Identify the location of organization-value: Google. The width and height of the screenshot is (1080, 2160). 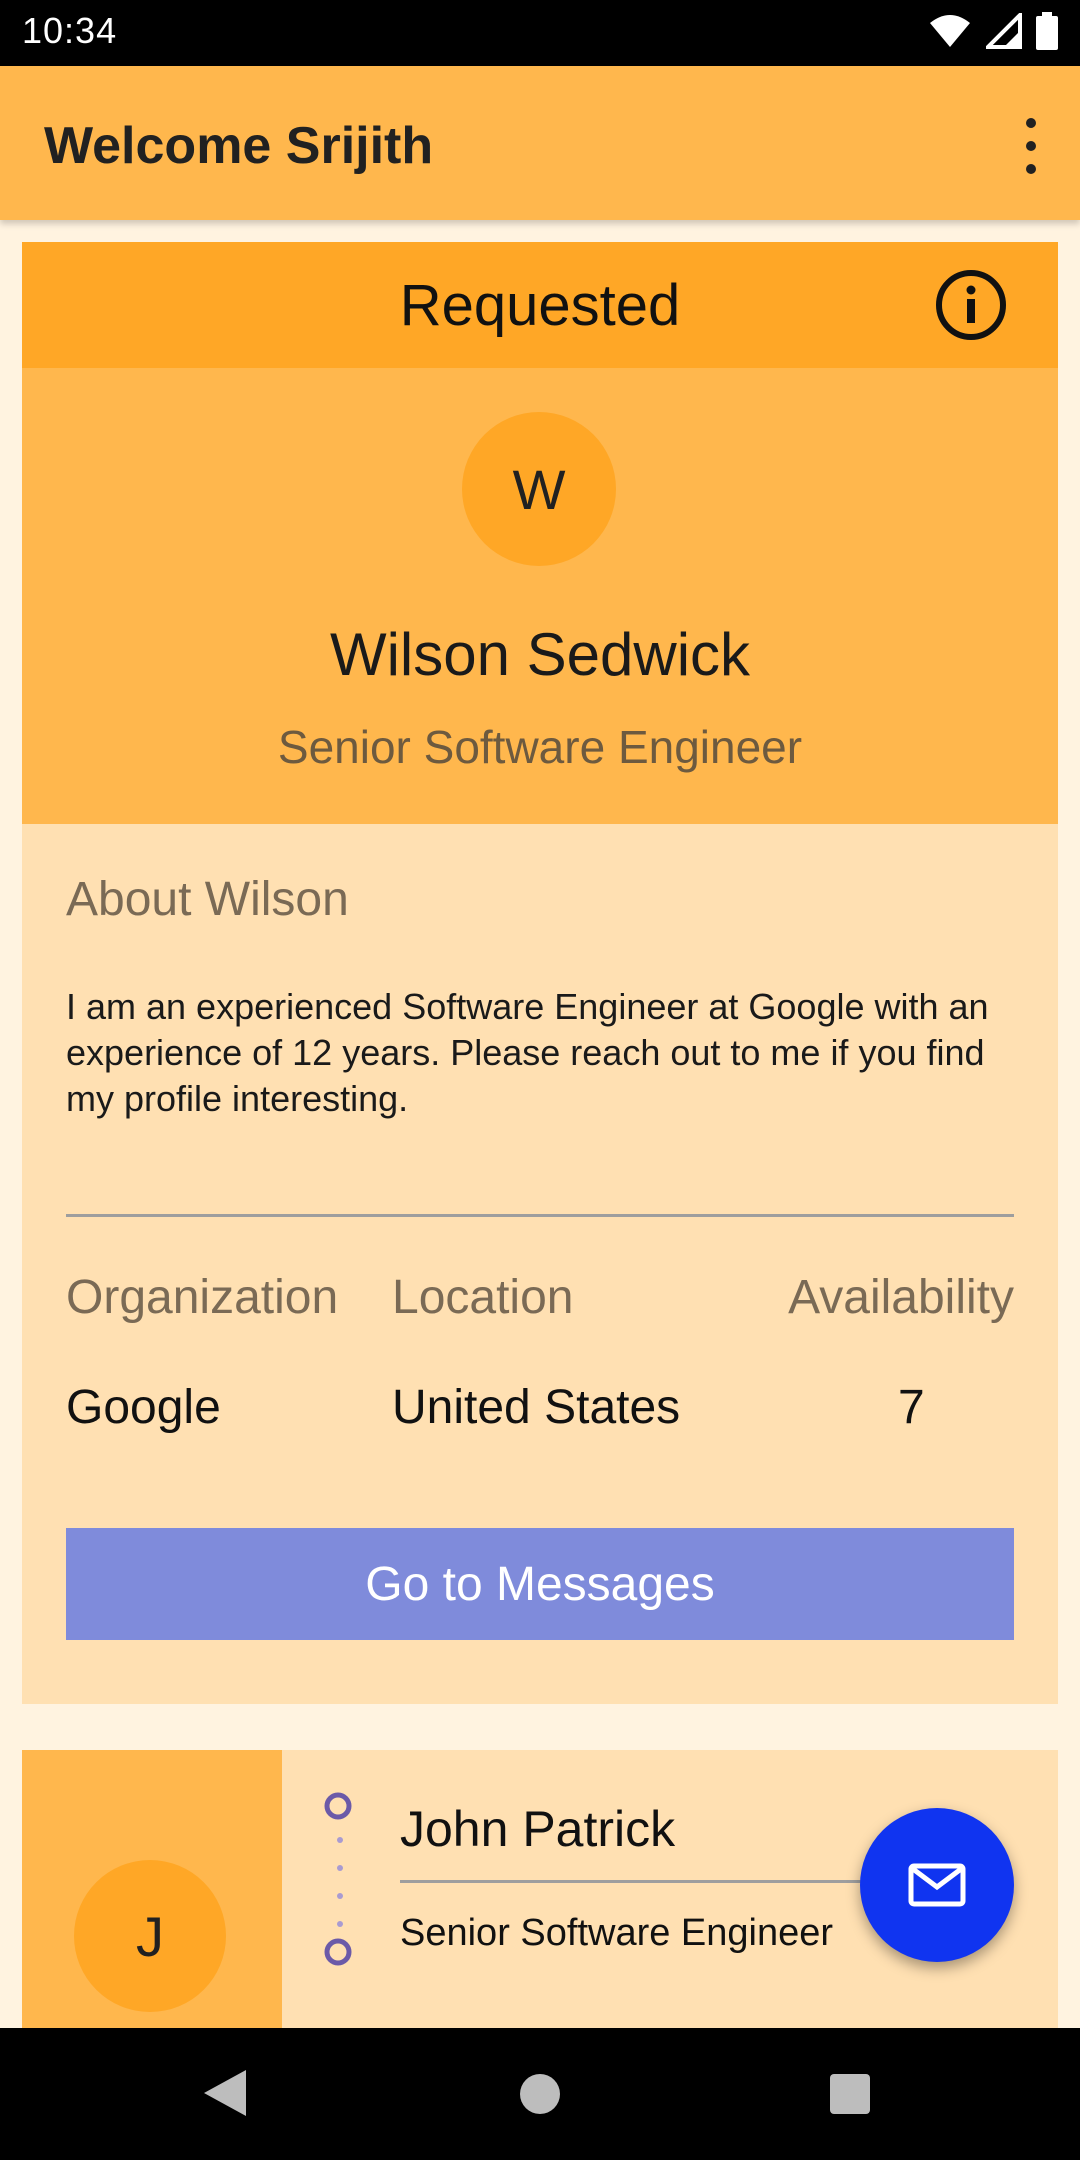
(143, 1407).